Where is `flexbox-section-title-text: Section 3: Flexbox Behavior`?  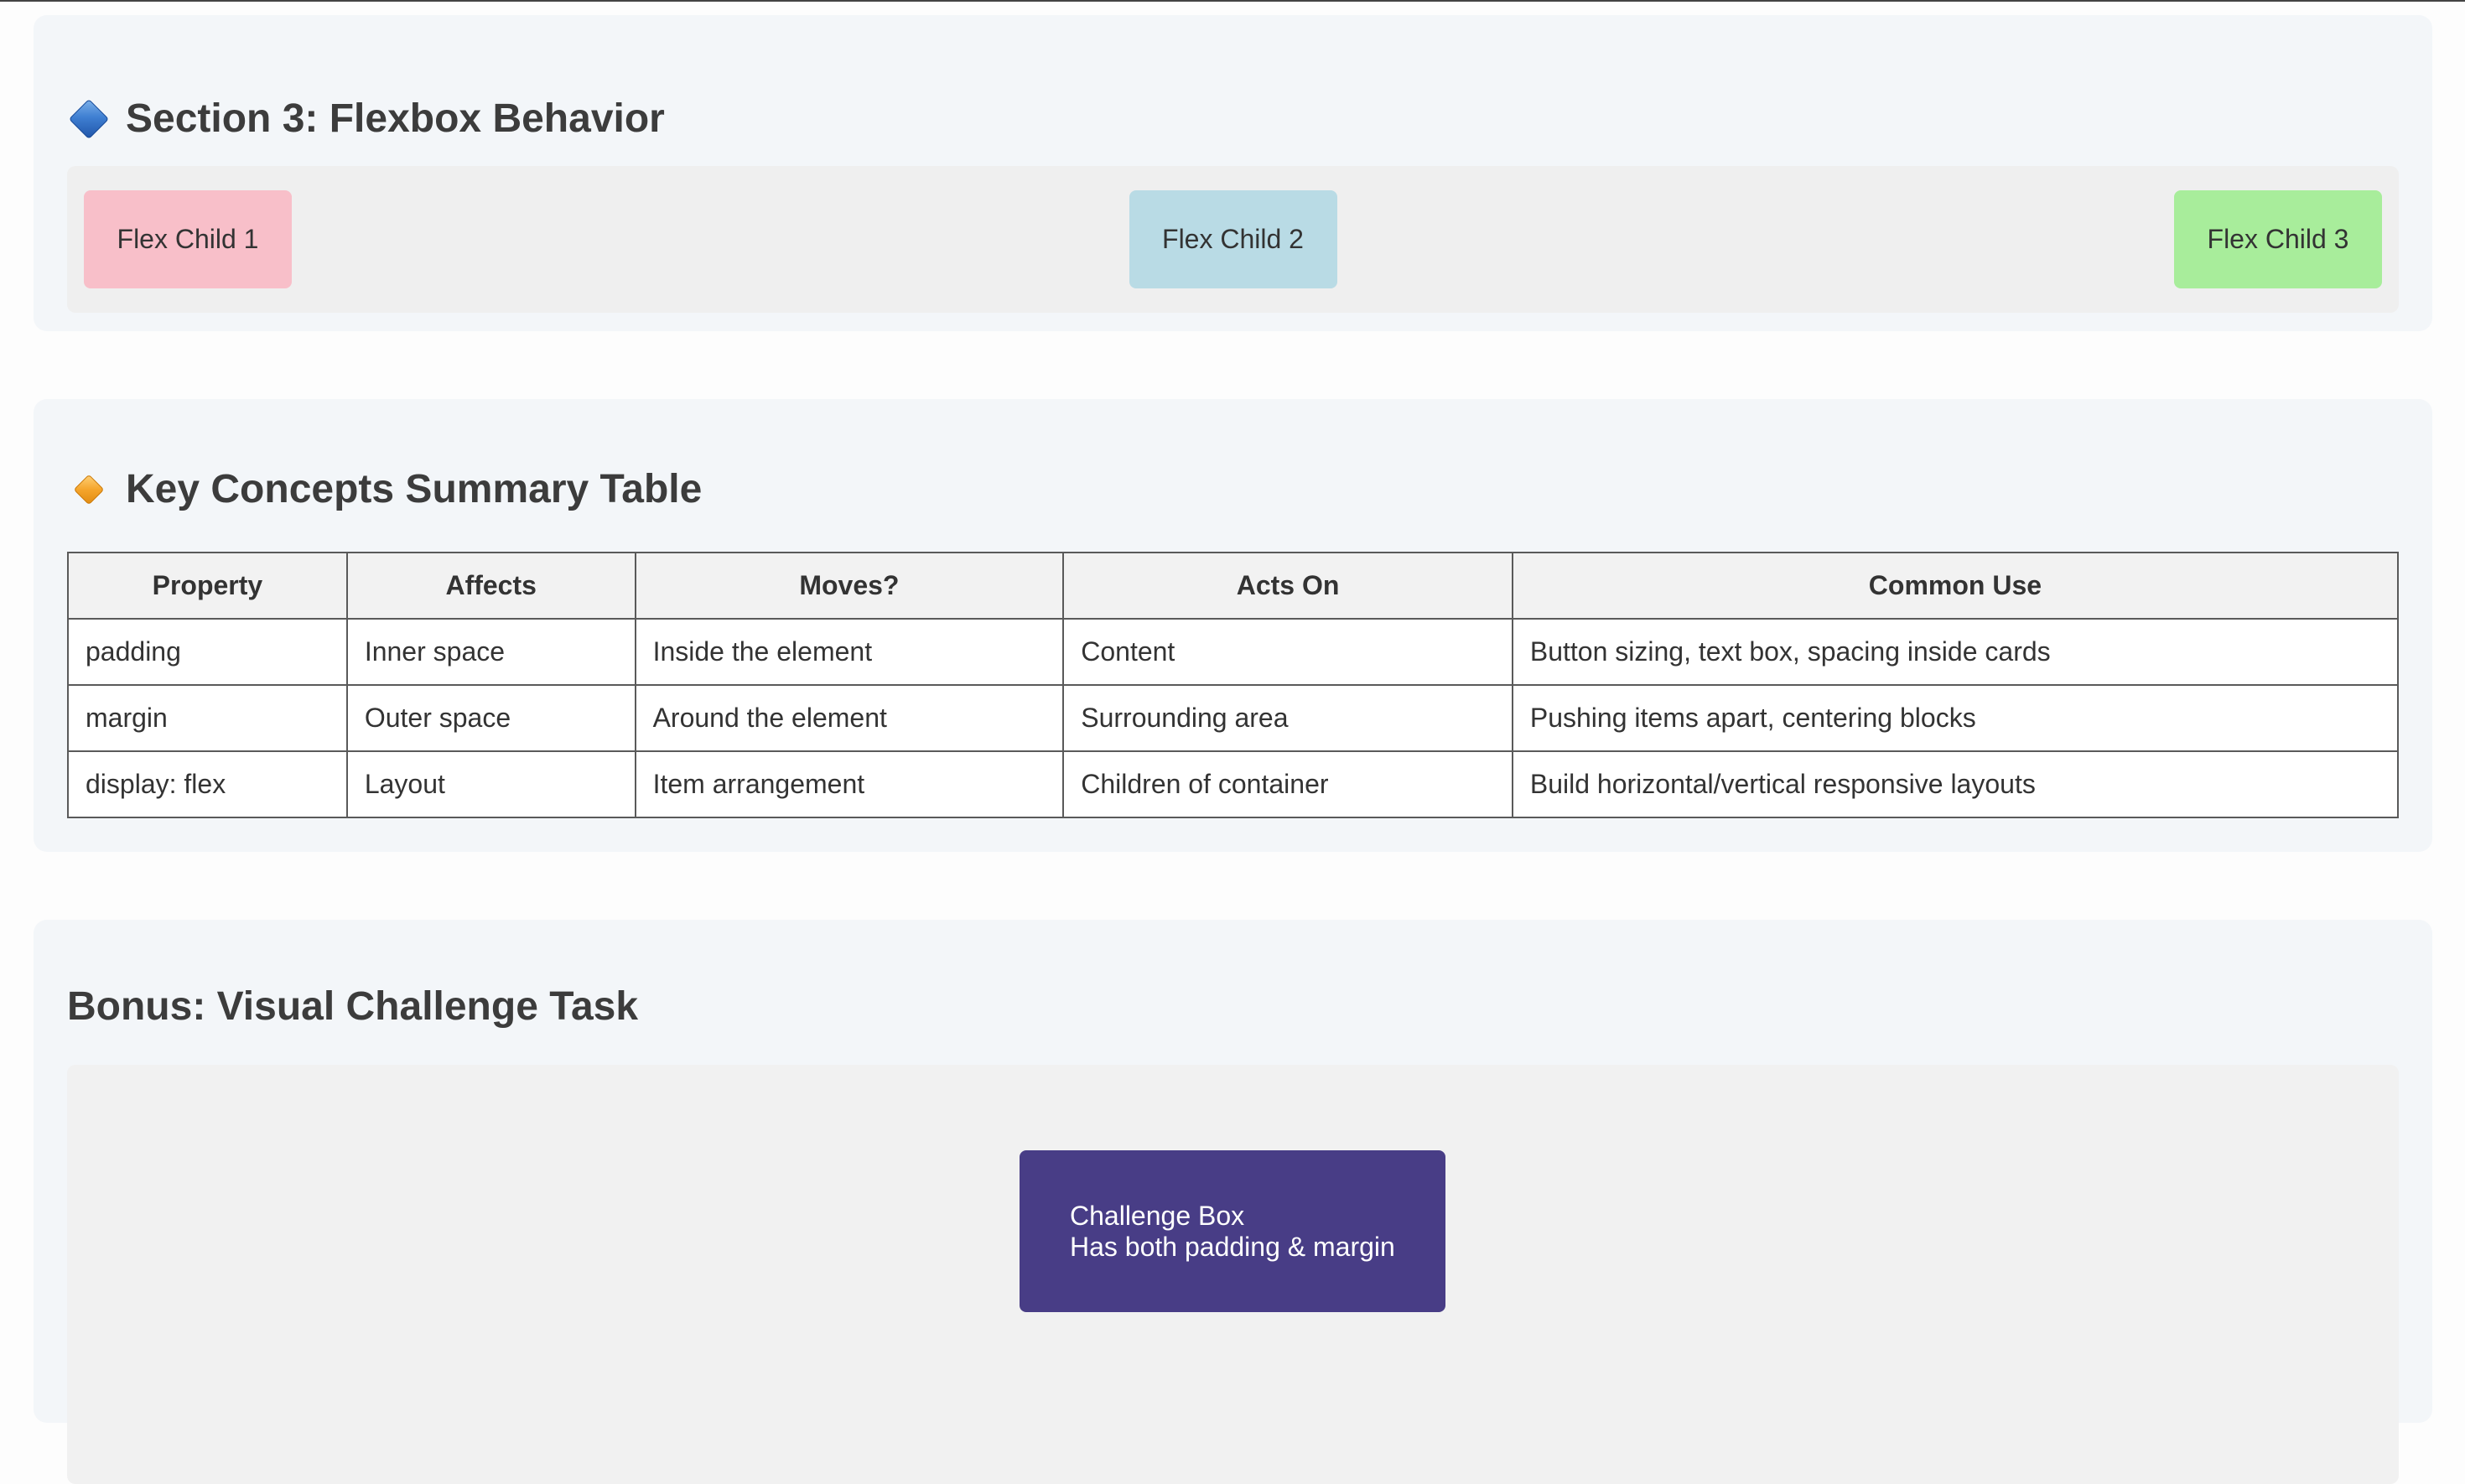
flexbox-section-title-text: Section 3: Flexbox Behavior is located at coordinates (395, 118).